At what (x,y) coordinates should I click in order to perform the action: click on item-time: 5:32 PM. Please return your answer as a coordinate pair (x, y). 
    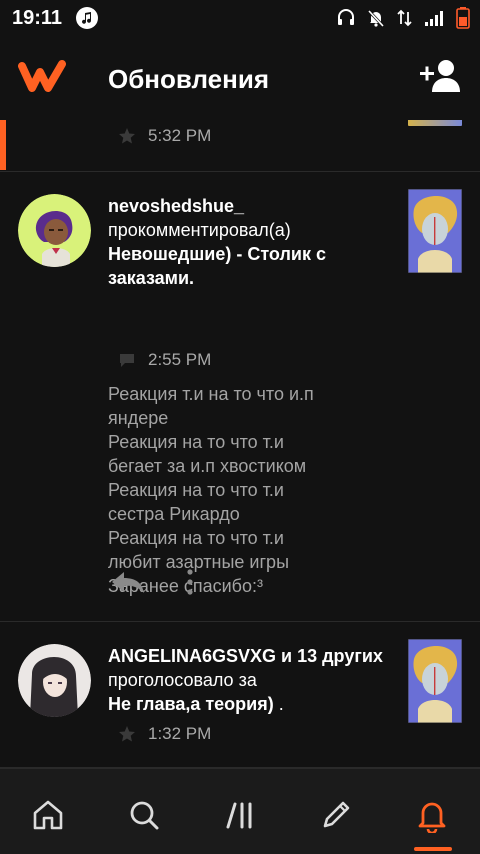
    Looking at the image, I should click on (180, 135).